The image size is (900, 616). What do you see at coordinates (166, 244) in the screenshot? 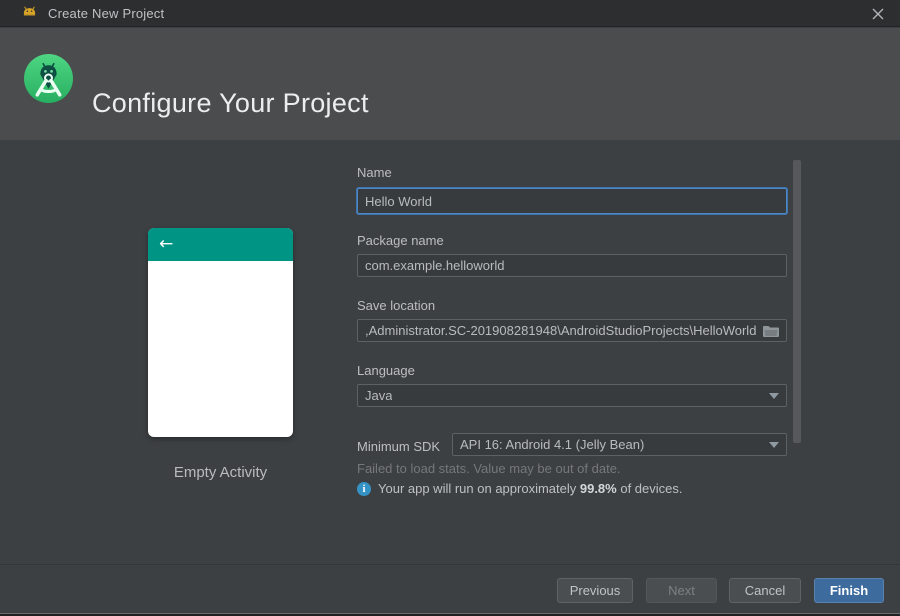
I see `back-arrow-icon: ←` at bounding box center [166, 244].